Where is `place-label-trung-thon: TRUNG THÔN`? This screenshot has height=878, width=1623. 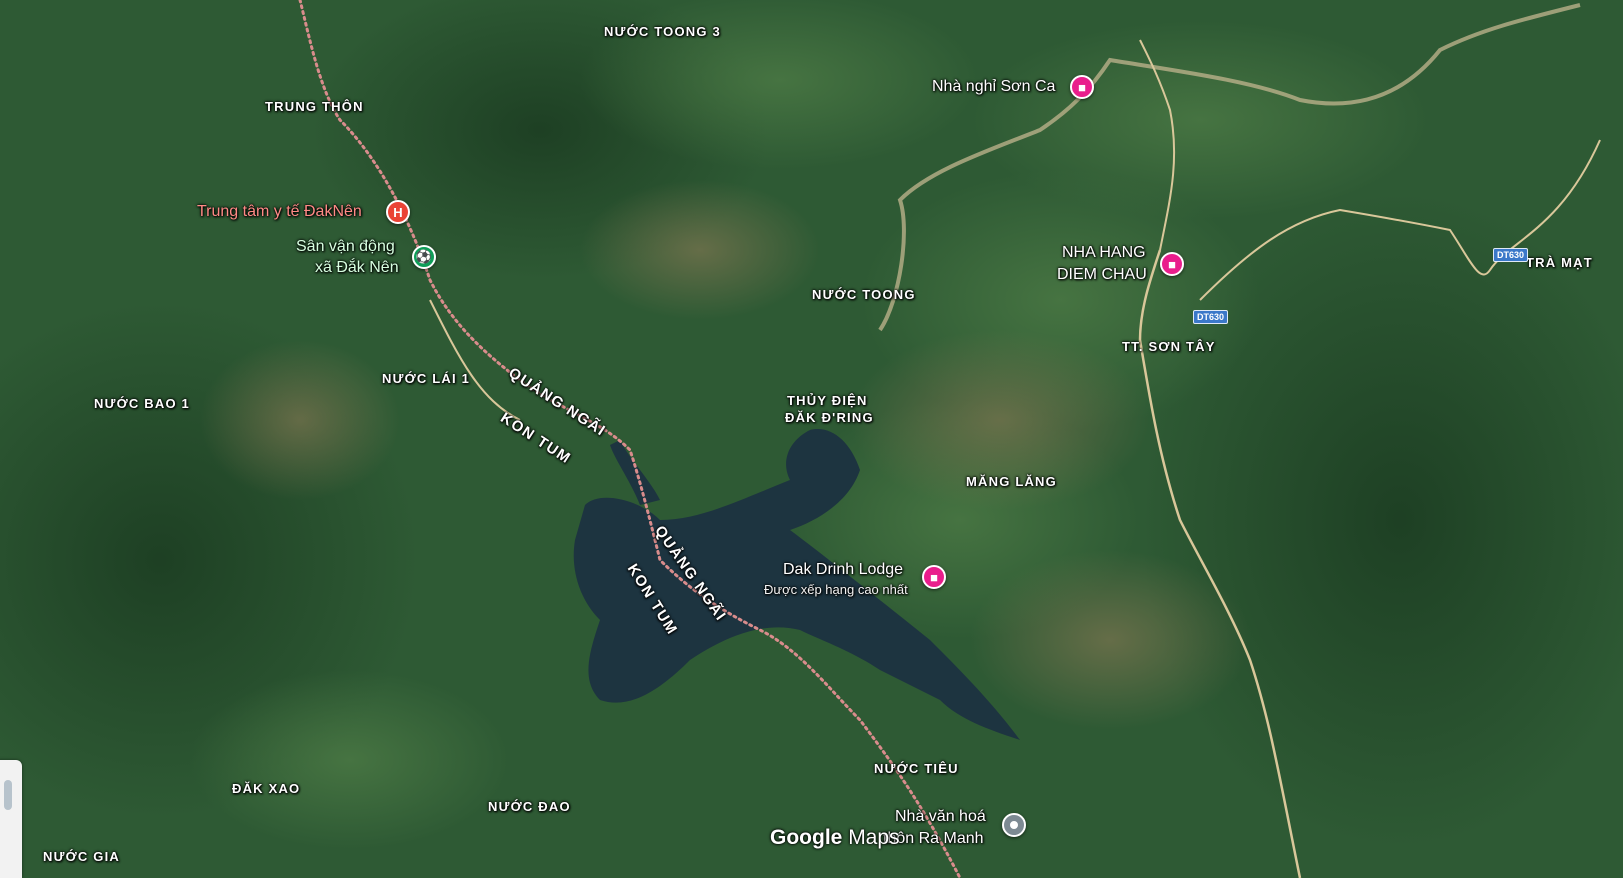 place-label-trung-thon: TRUNG THÔN is located at coordinates (314, 106).